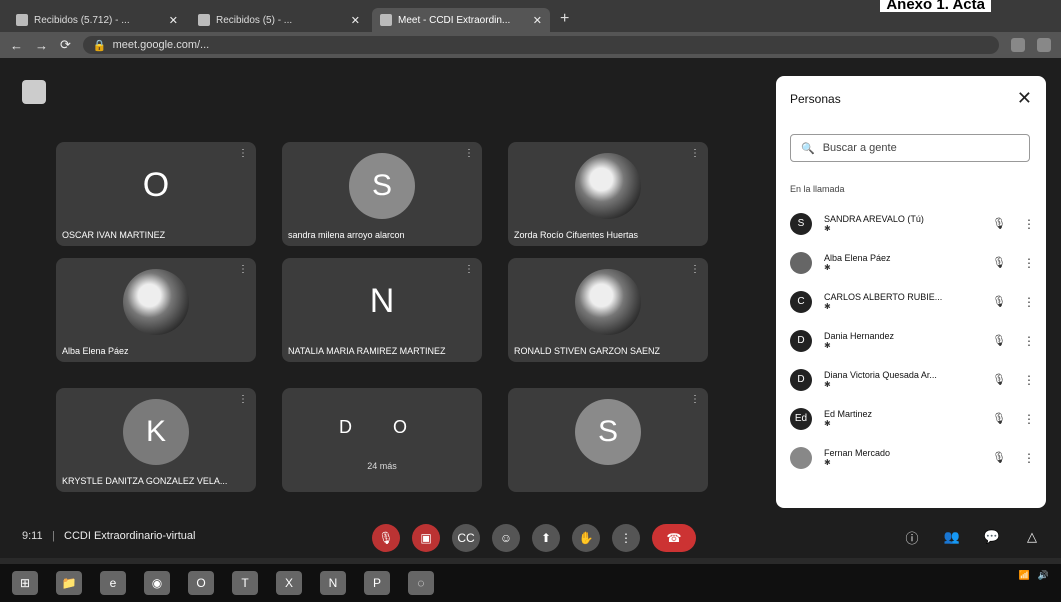 This screenshot has width=1061, height=602. I want to click on captions-button: CC, so click(466, 538).